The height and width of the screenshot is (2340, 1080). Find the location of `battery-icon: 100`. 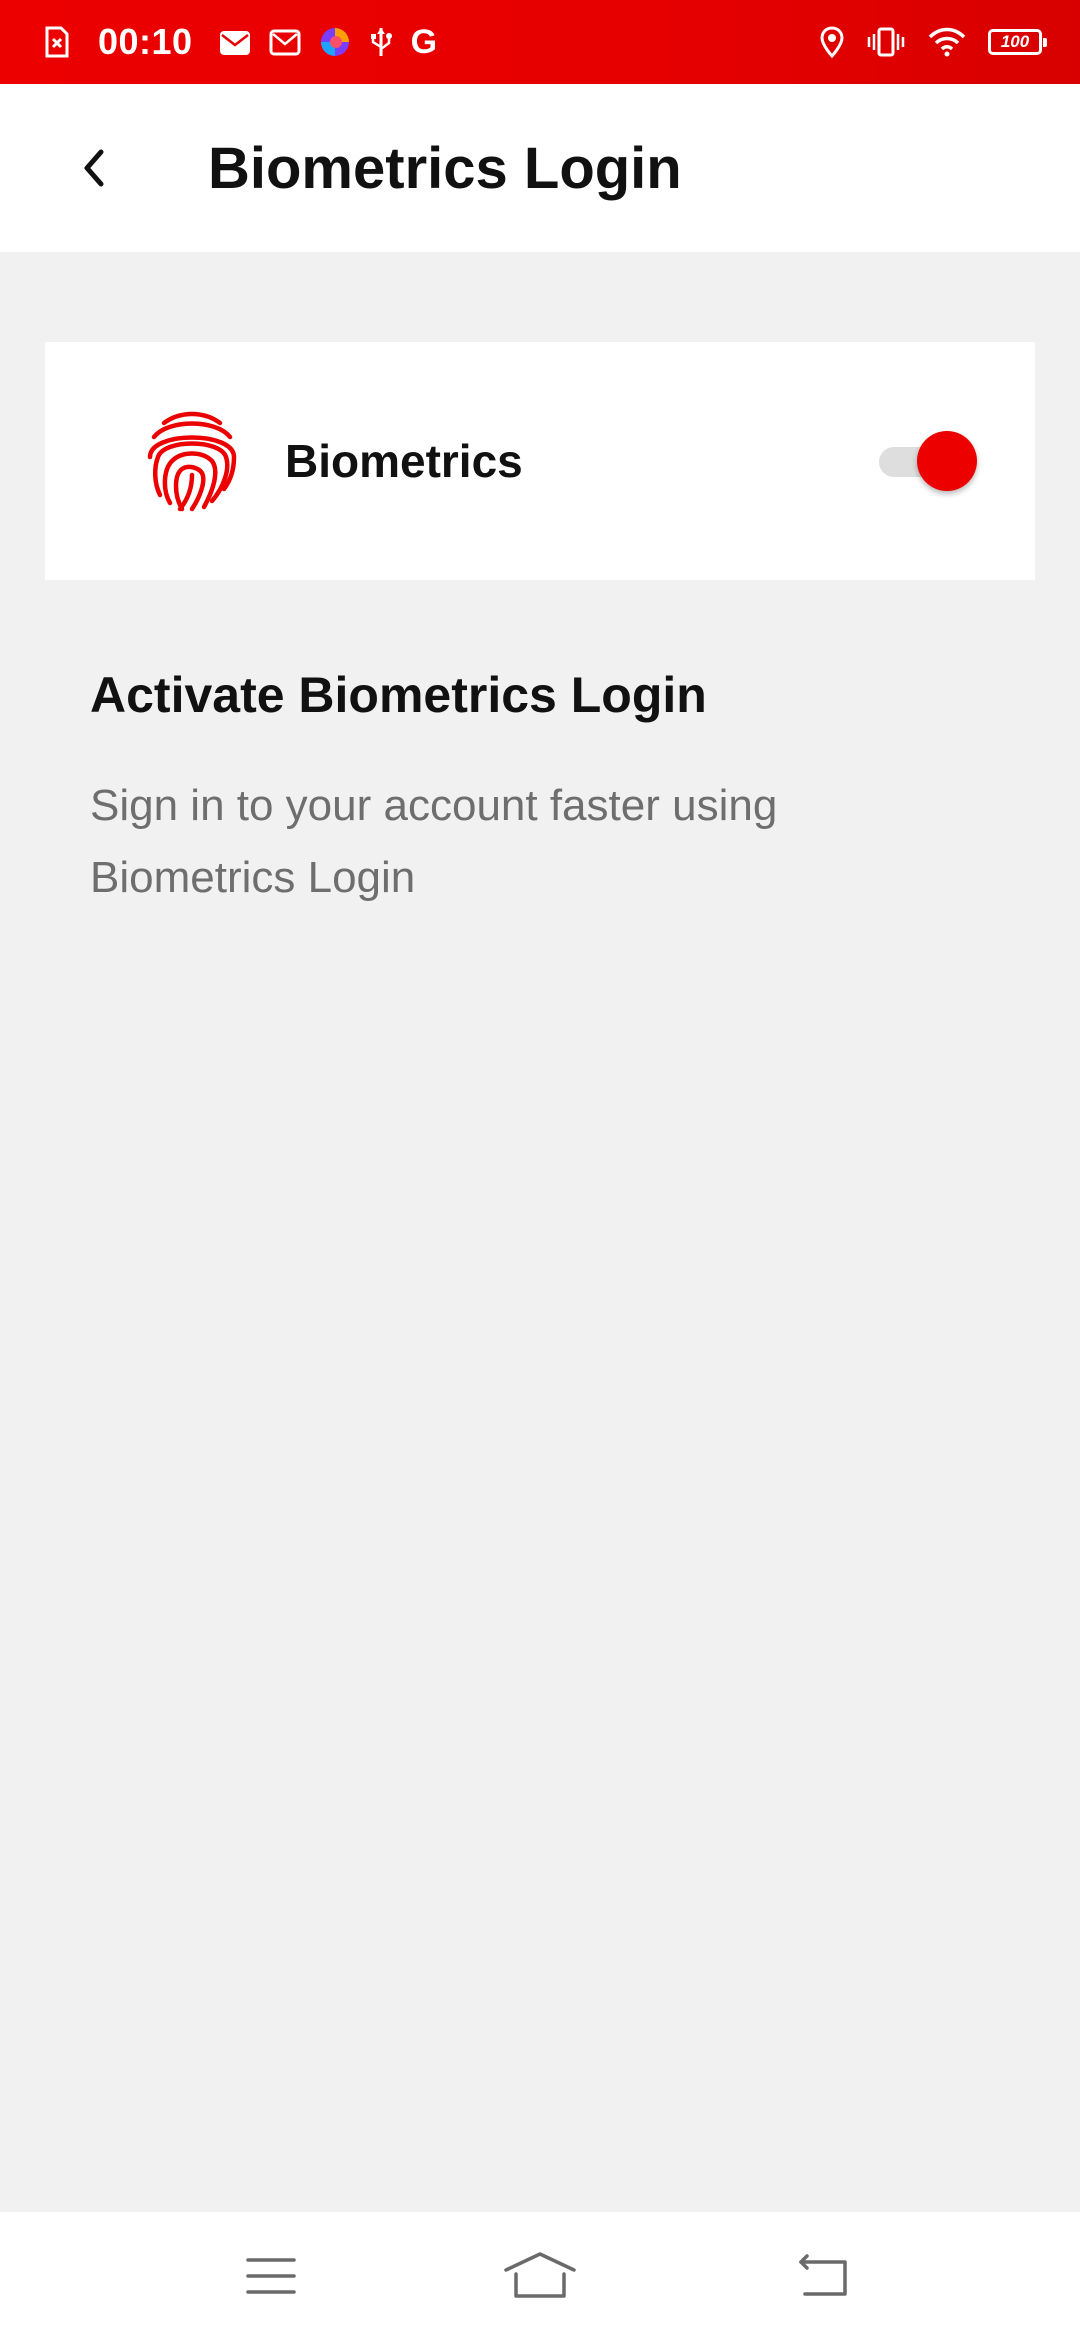

battery-icon: 100 is located at coordinates (1017, 42).